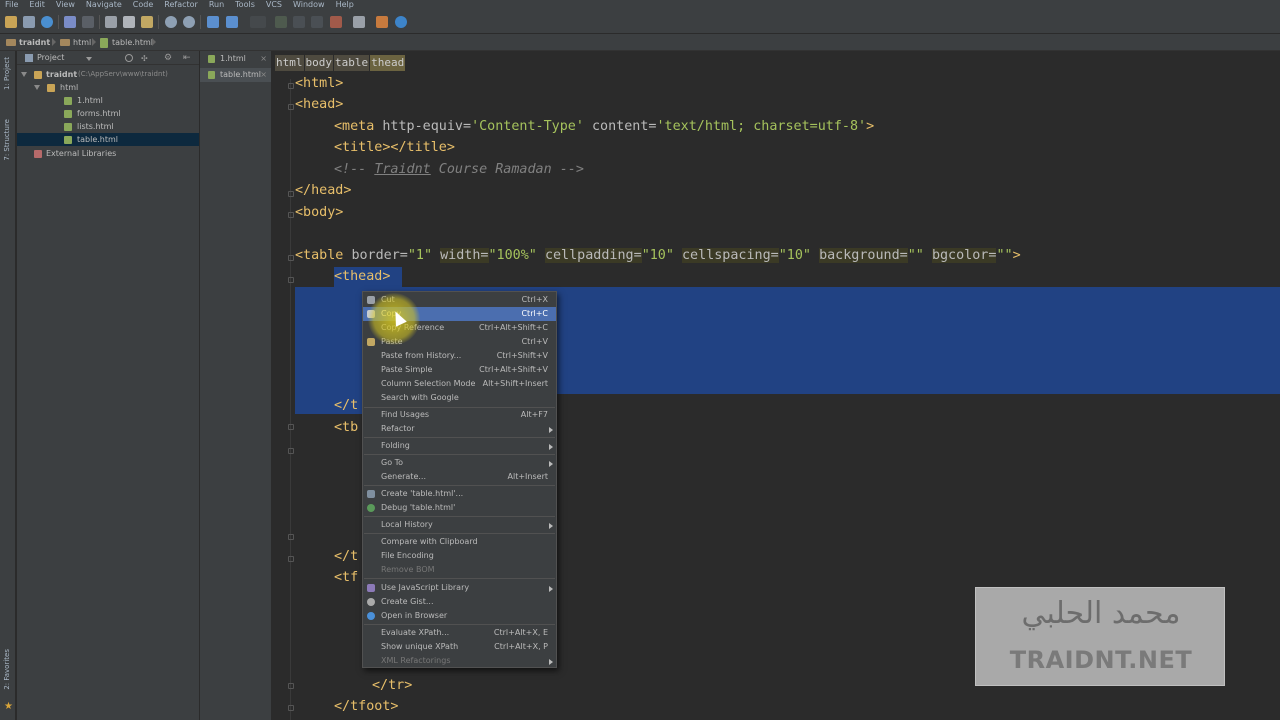 The height and width of the screenshot is (720, 1280). Describe the element at coordinates (281, 22) in the screenshot. I see `run-icon` at that location.